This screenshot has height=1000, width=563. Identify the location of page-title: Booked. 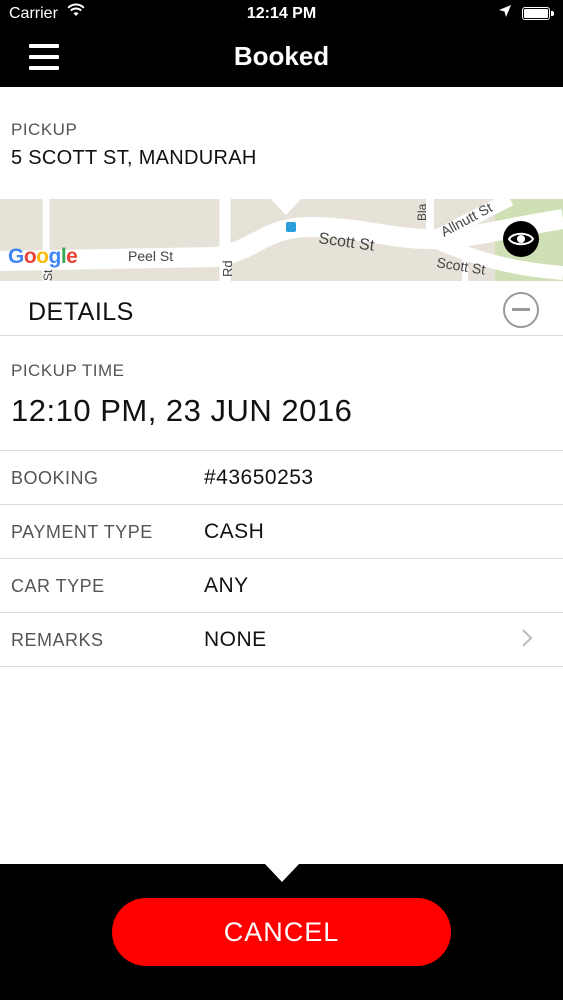
(281, 56).